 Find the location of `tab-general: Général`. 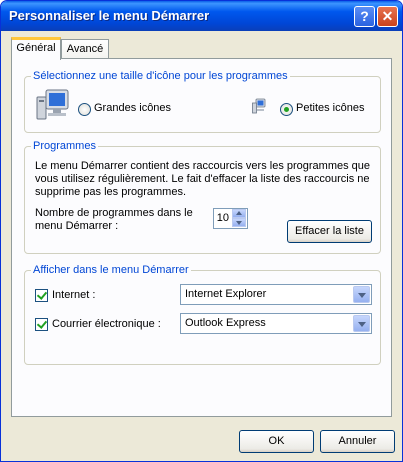

tab-general: Général is located at coordinates (36, 48).